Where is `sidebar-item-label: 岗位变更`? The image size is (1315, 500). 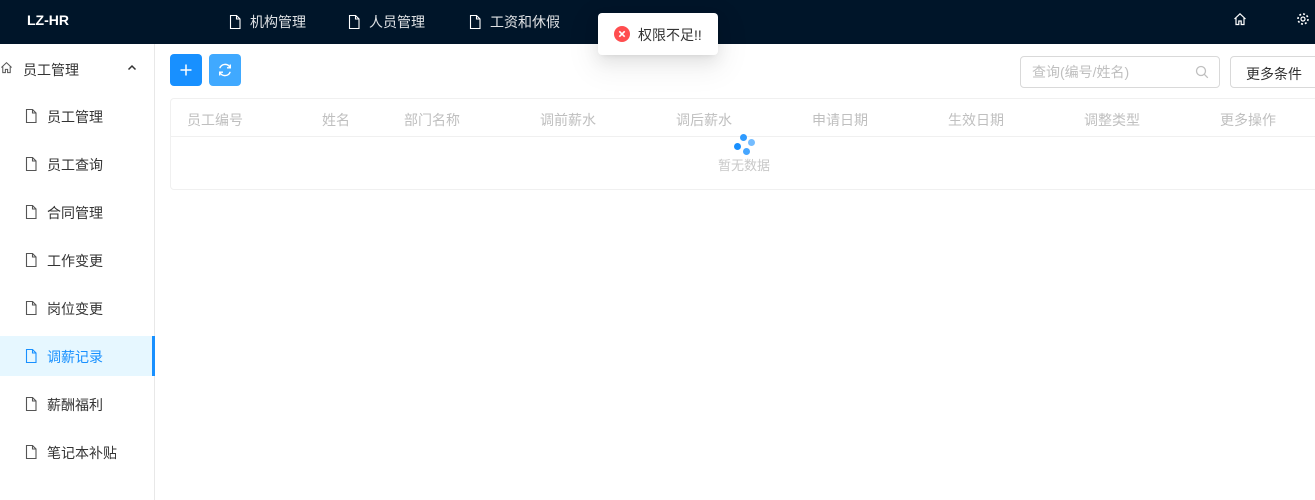 sidebar-item-label: 岗位变更 is located at coordinates (75, 309).